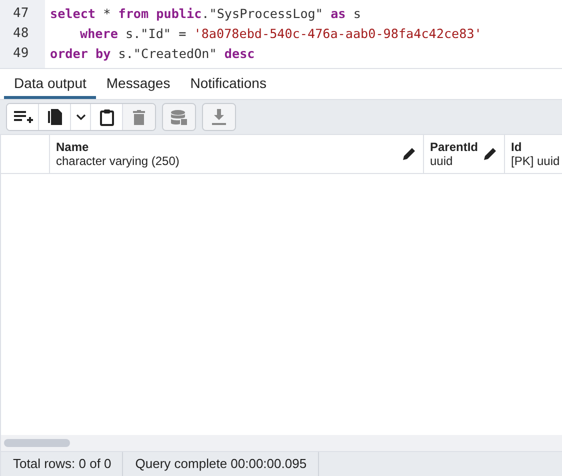  Describe the element at coordinates (81, 117) in the screenshot. I see `chevron-down-icon` at that location.